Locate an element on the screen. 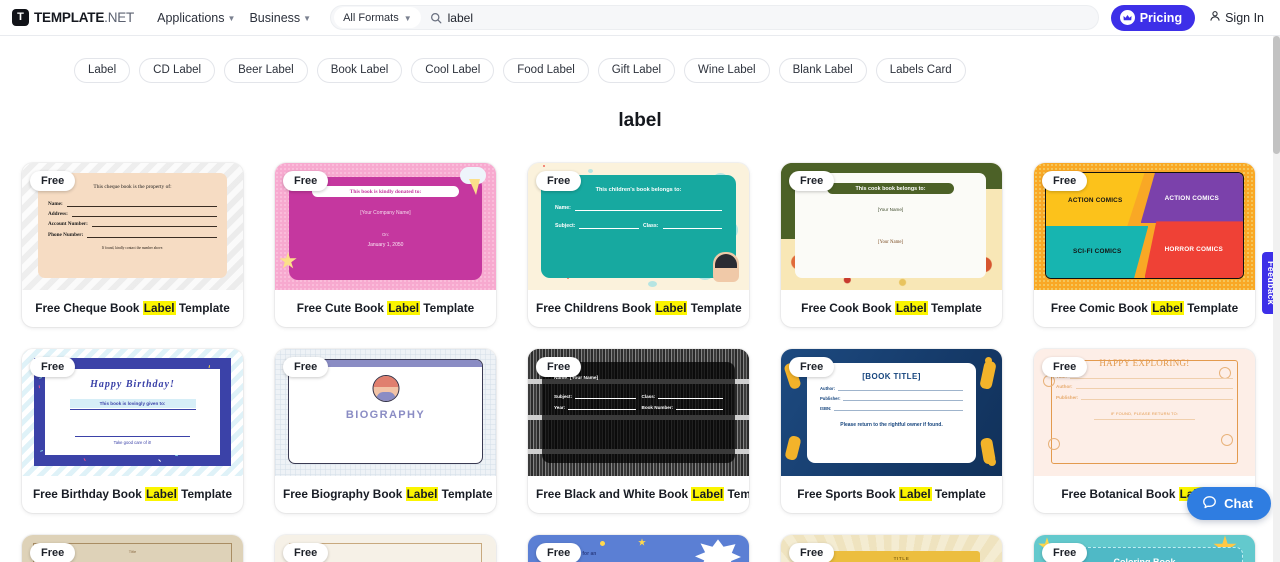  nav-item-applications: Applications ▼ is located at coordinates (196, 18).